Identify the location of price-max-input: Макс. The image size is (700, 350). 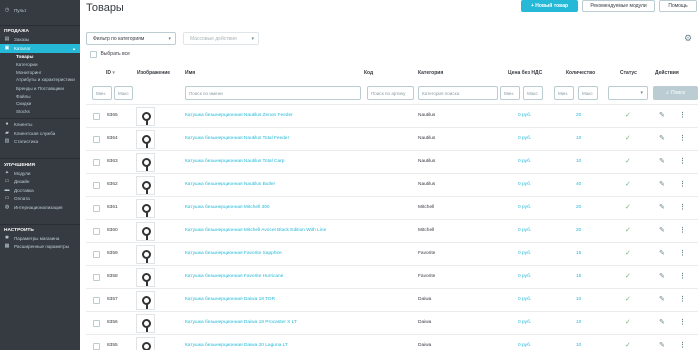
(533, 93).